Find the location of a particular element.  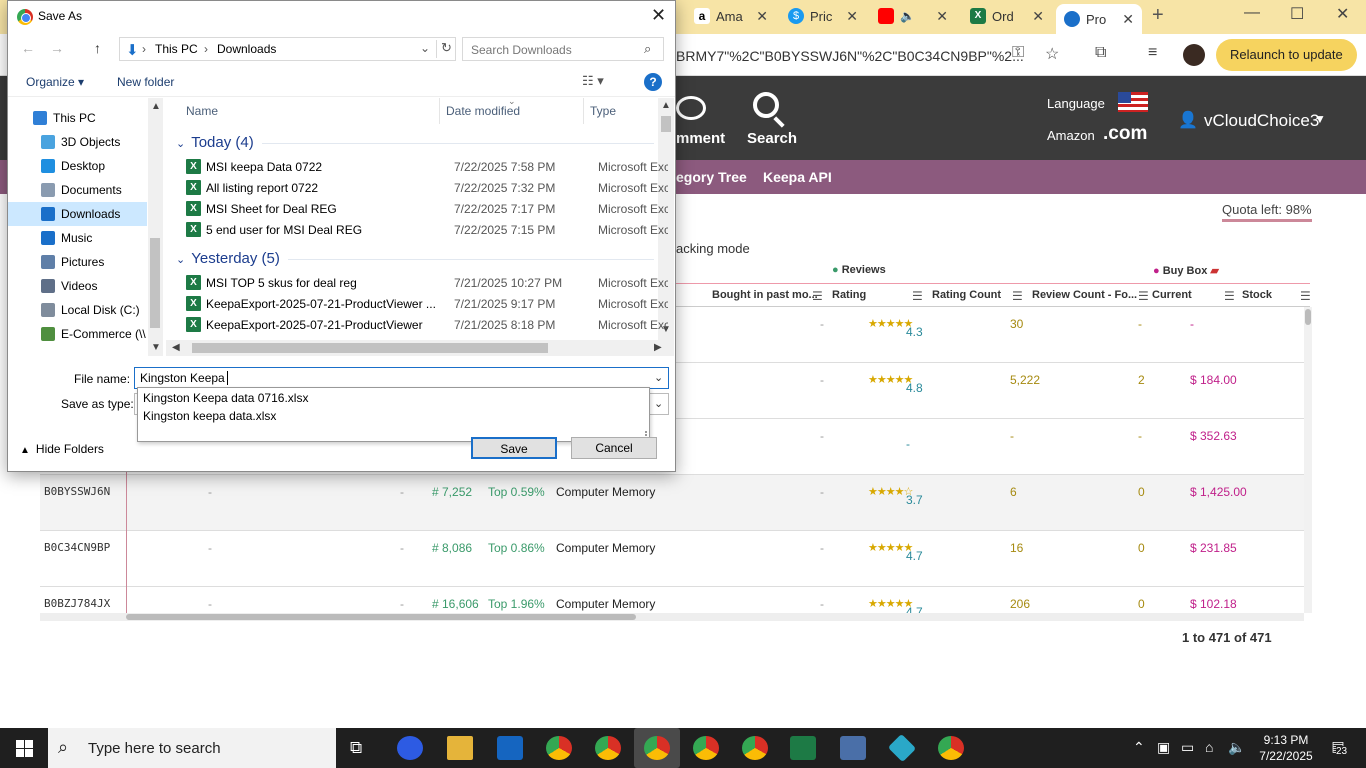

nav-item-desktop: Desktop is located at coordinates (77, 166).